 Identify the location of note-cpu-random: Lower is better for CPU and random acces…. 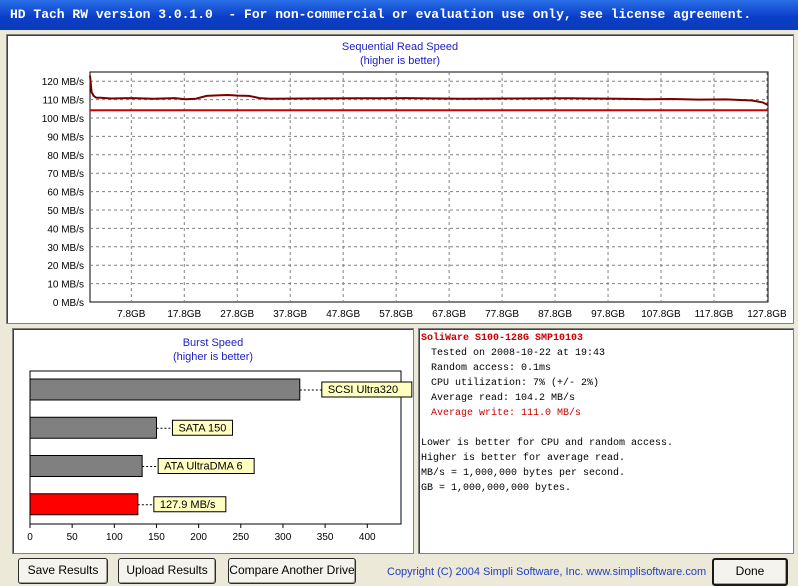
(547, 443).